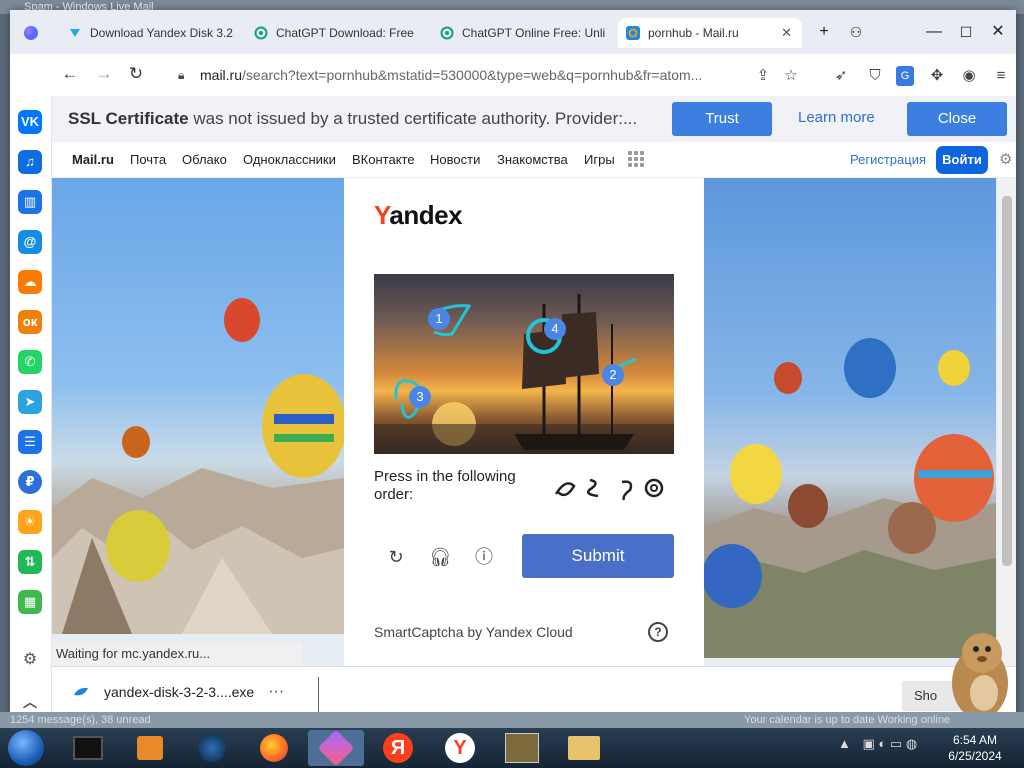 The image size is (1024, 768). What do you see at coordinates (882, 743) in the screenshot?
I see `tray-app-icon: ◐` at bounding box center [882, 743].